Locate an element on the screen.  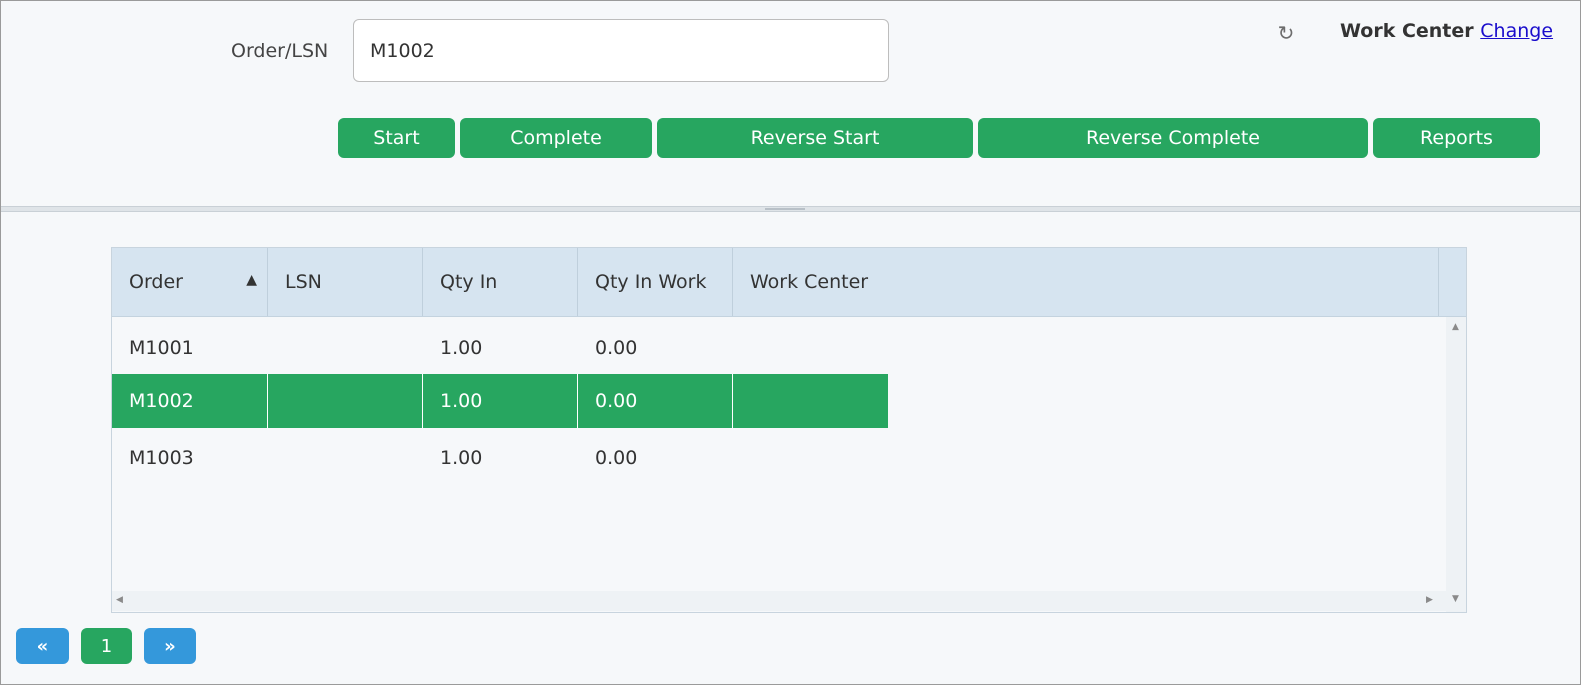
column-header-work-center: Work Center is located at coordinates (810, 282).